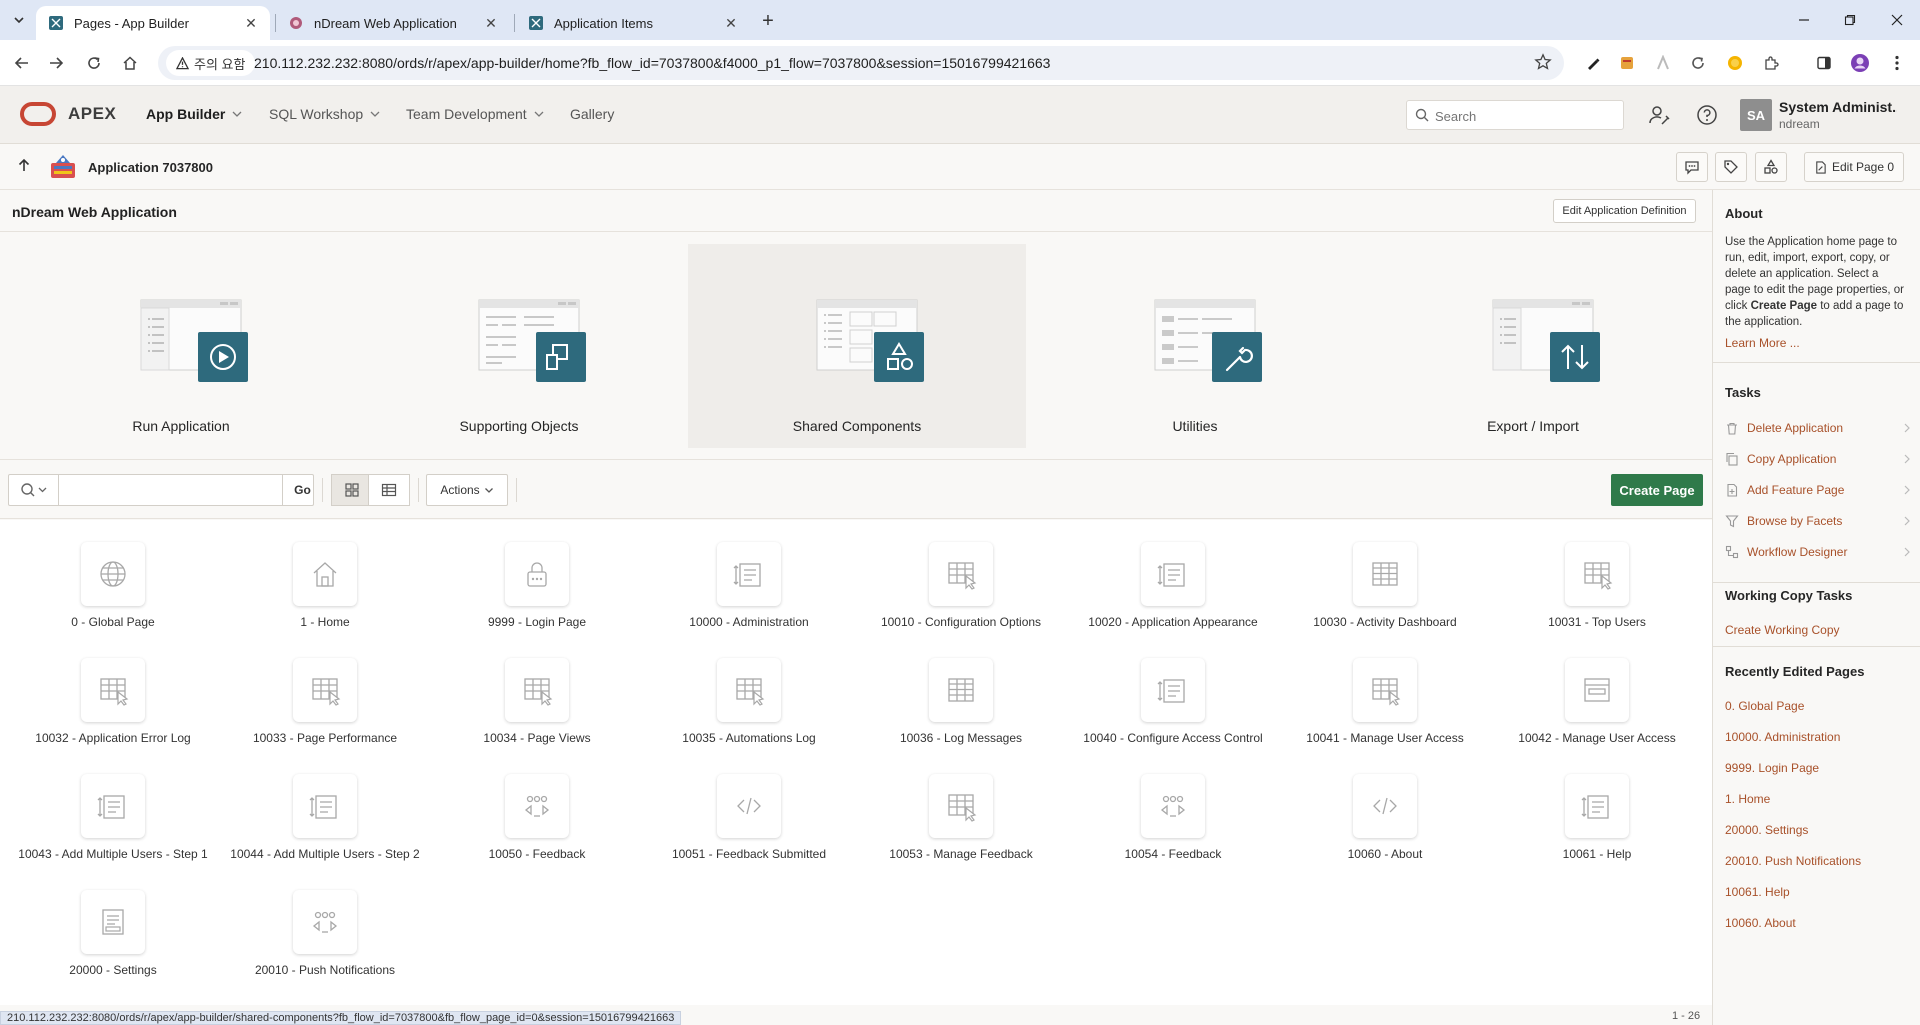 Image resolution: width=1920 pixels, height=1025 pixels. I want to click on create-working-copy-link: Create Working Copy, so click(1782, 630).